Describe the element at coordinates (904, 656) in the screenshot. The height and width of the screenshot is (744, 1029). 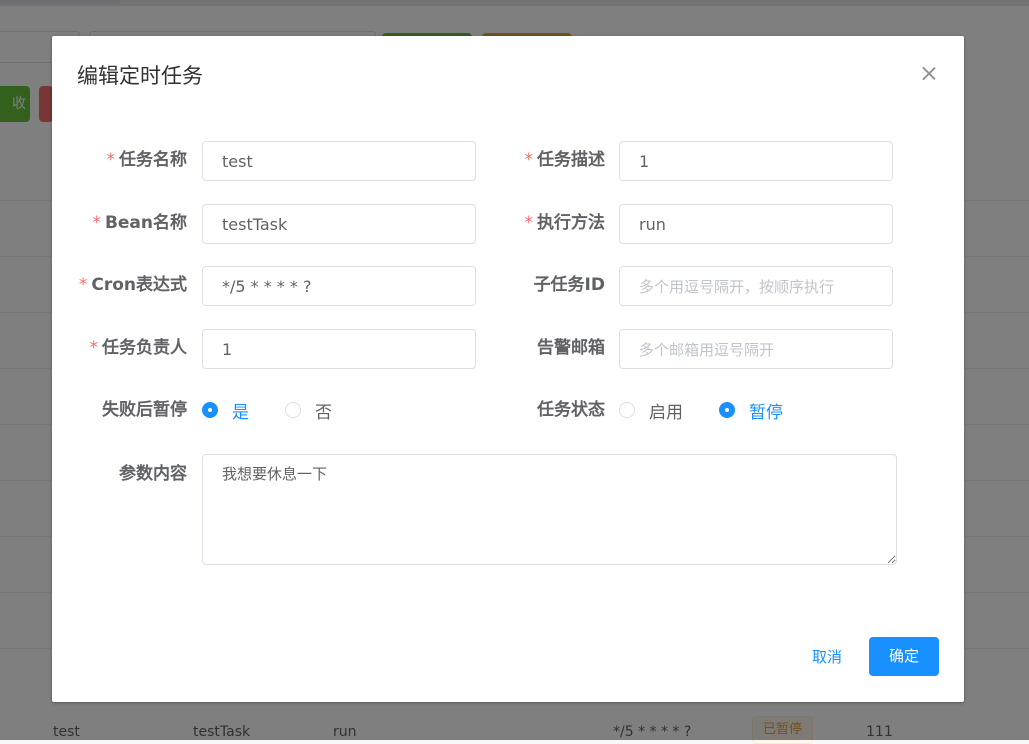
I see `confirm-button: 确定` at that location.